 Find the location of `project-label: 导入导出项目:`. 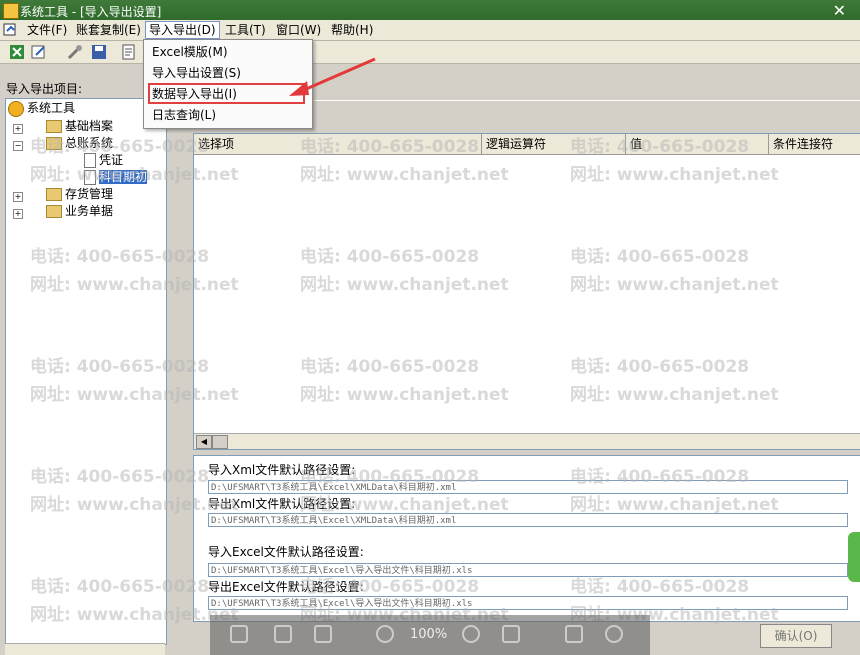

project-label: 导入导出项目: is located at coordinates (44, 89).